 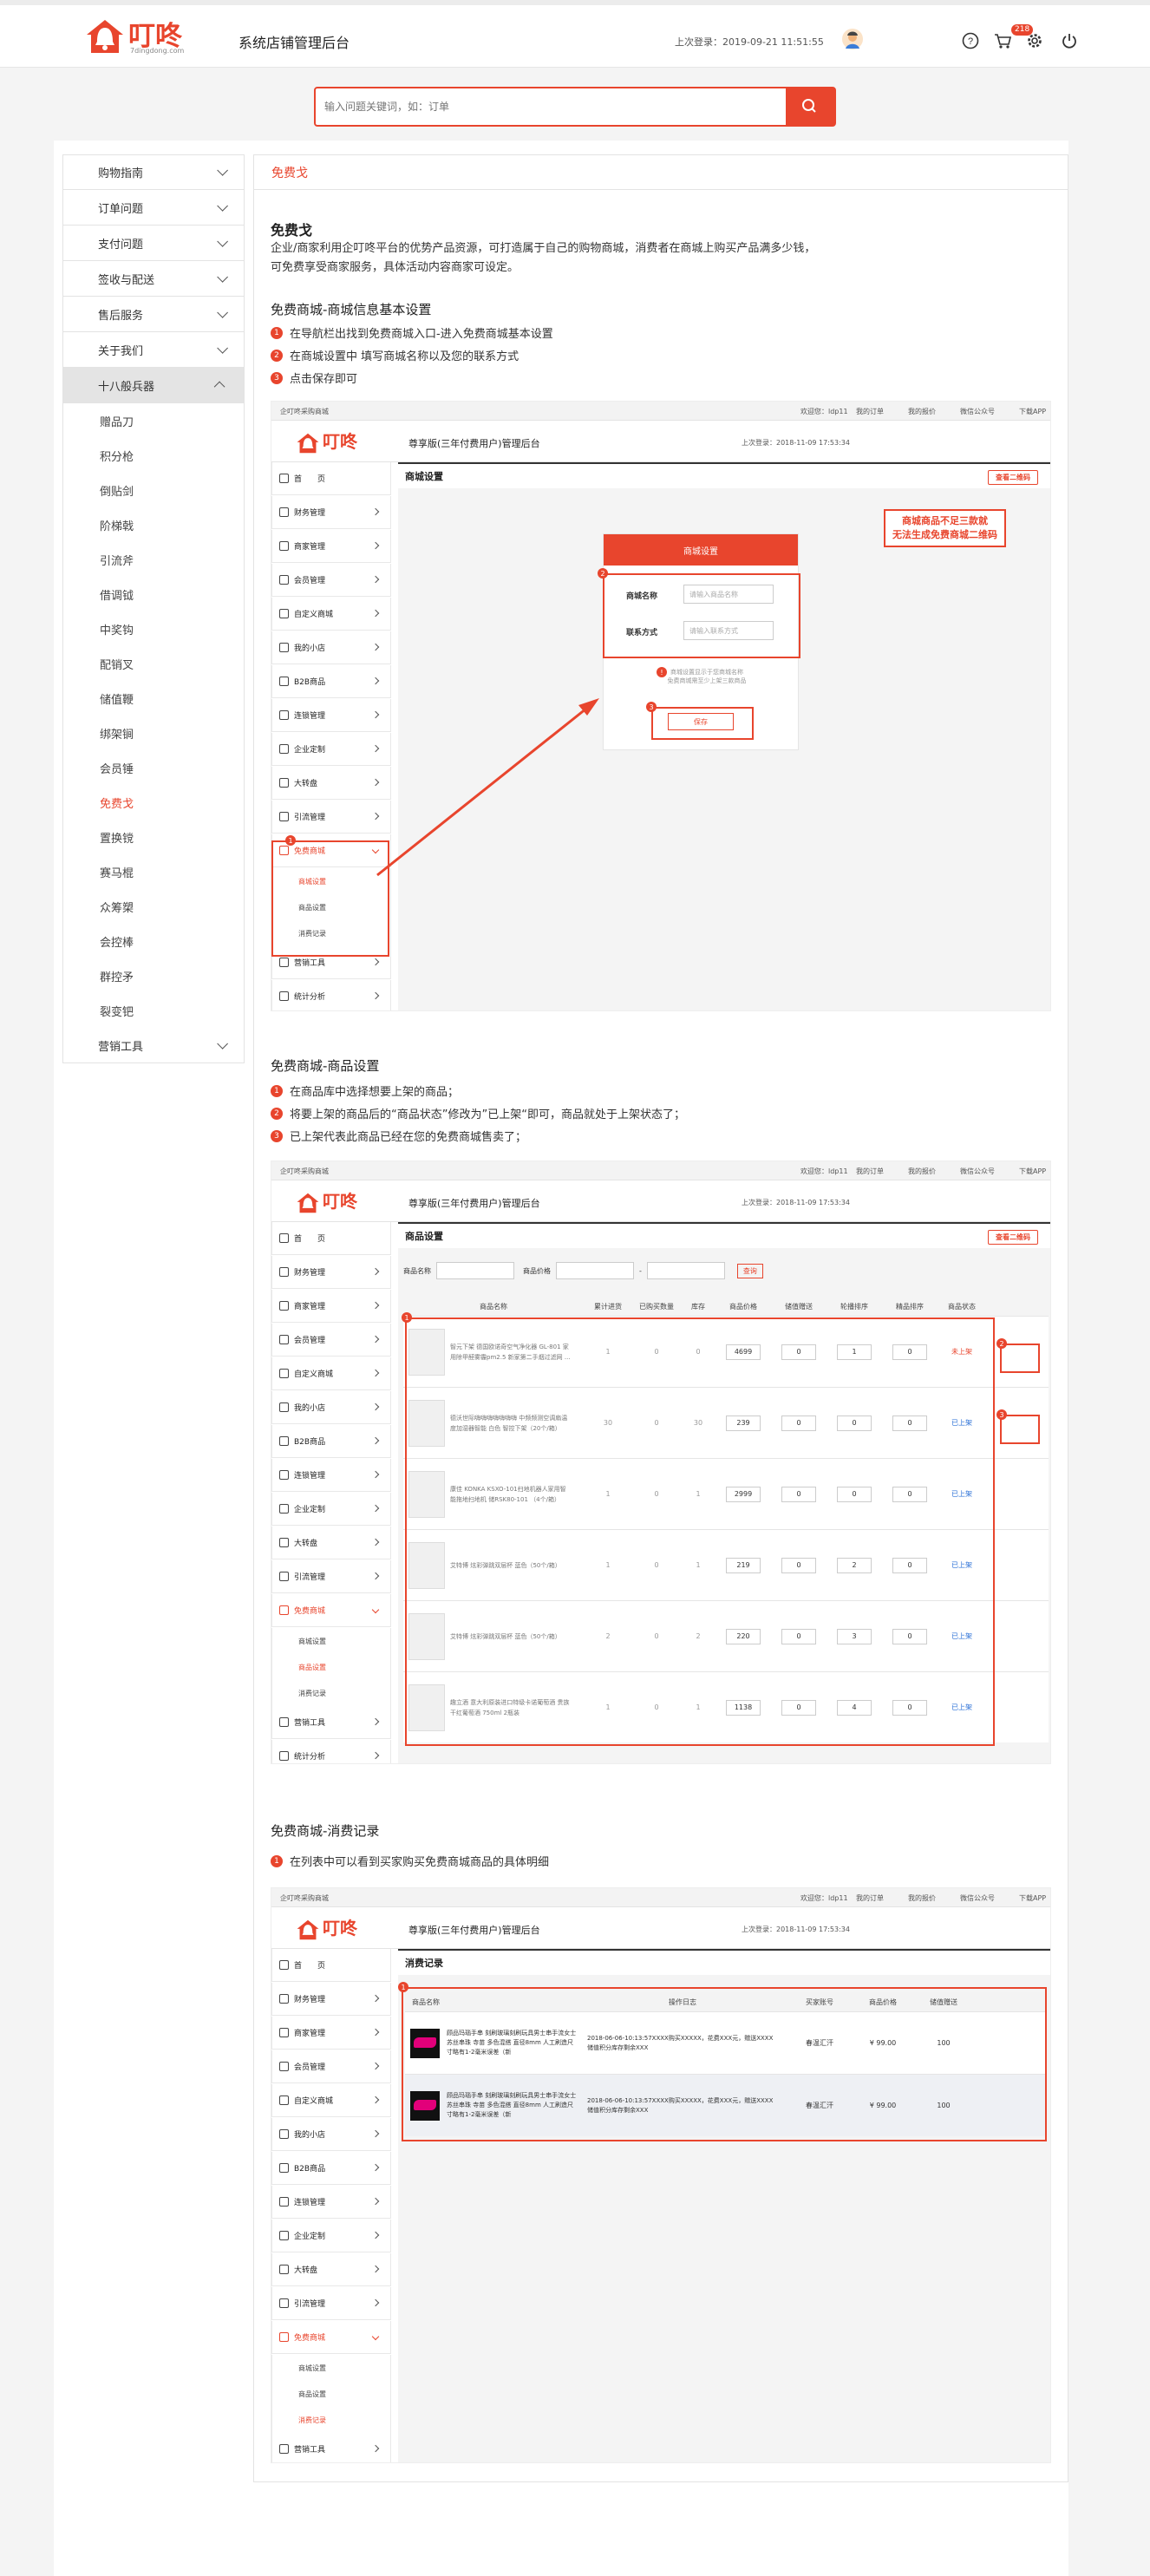 What do you see at coordinates (153, 279) in the screenshot?
I see `sidebar-item-delivery: 签收与配送` at bounding box center [153, 279].